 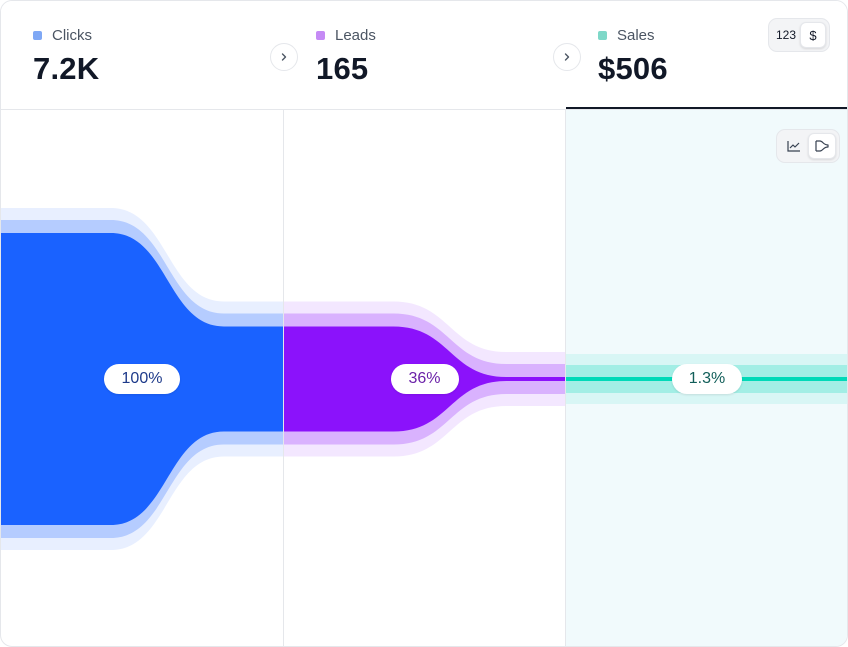 I want to click on leads-legend-dot, so click(x=320, y=35).